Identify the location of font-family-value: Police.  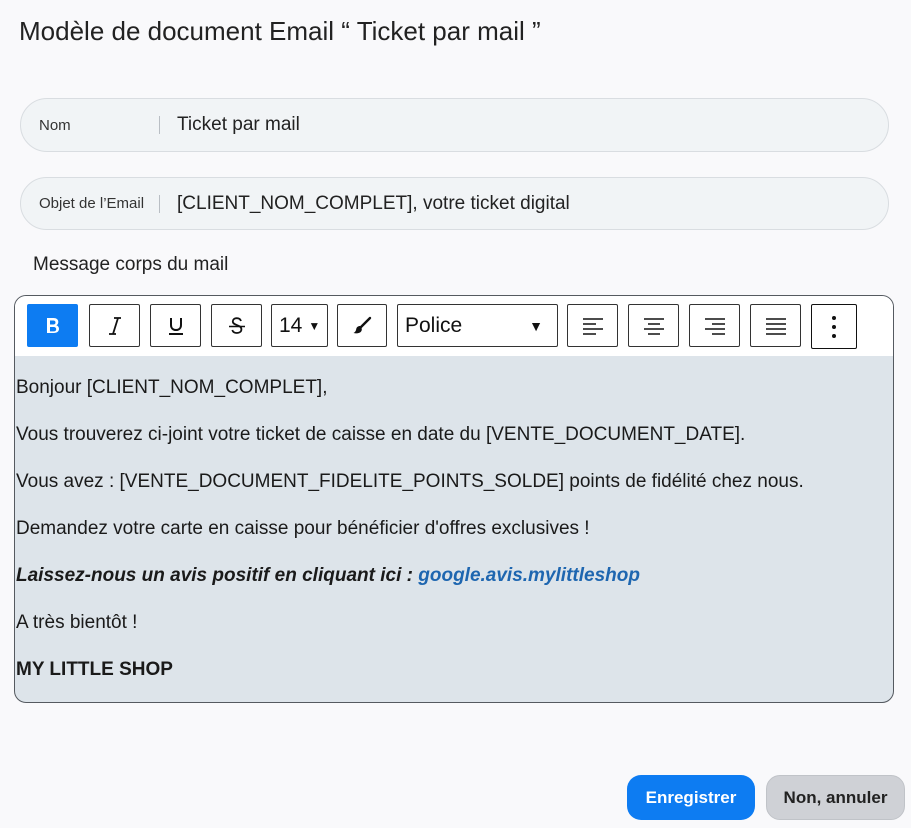
(434, 325).